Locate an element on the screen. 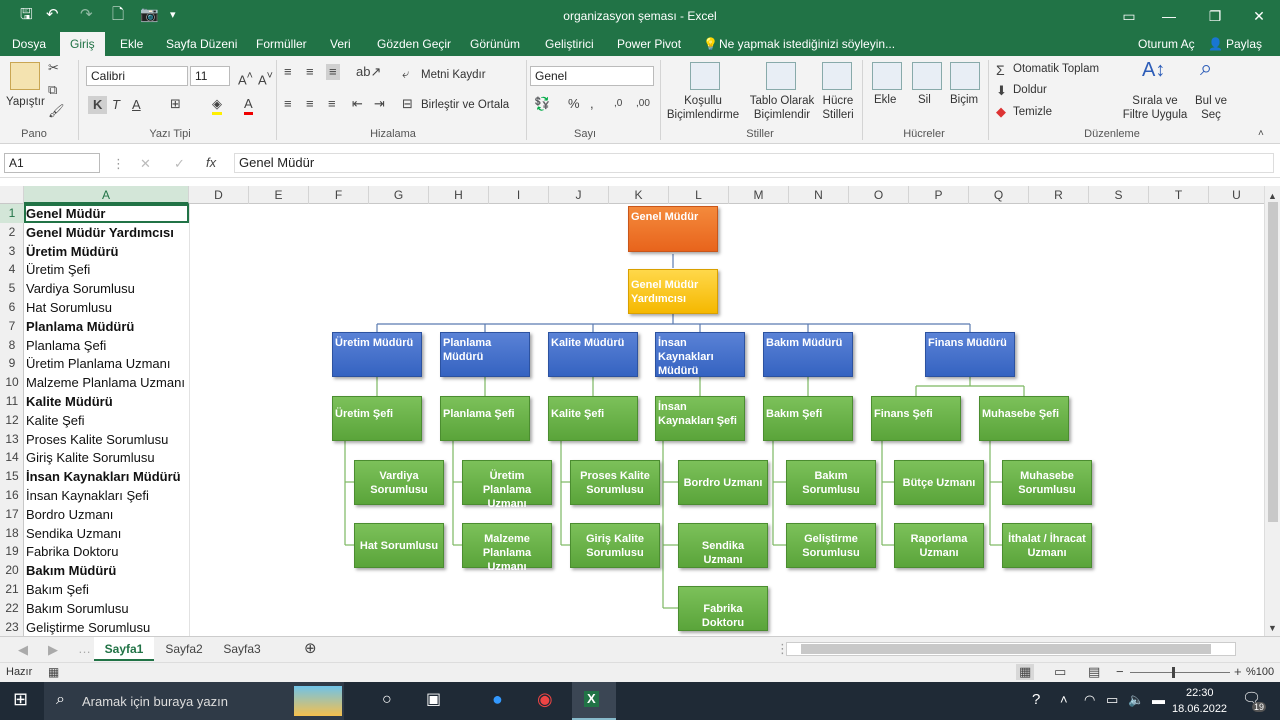  excel-taskbar-button: X is located at coordinates (594, 701).